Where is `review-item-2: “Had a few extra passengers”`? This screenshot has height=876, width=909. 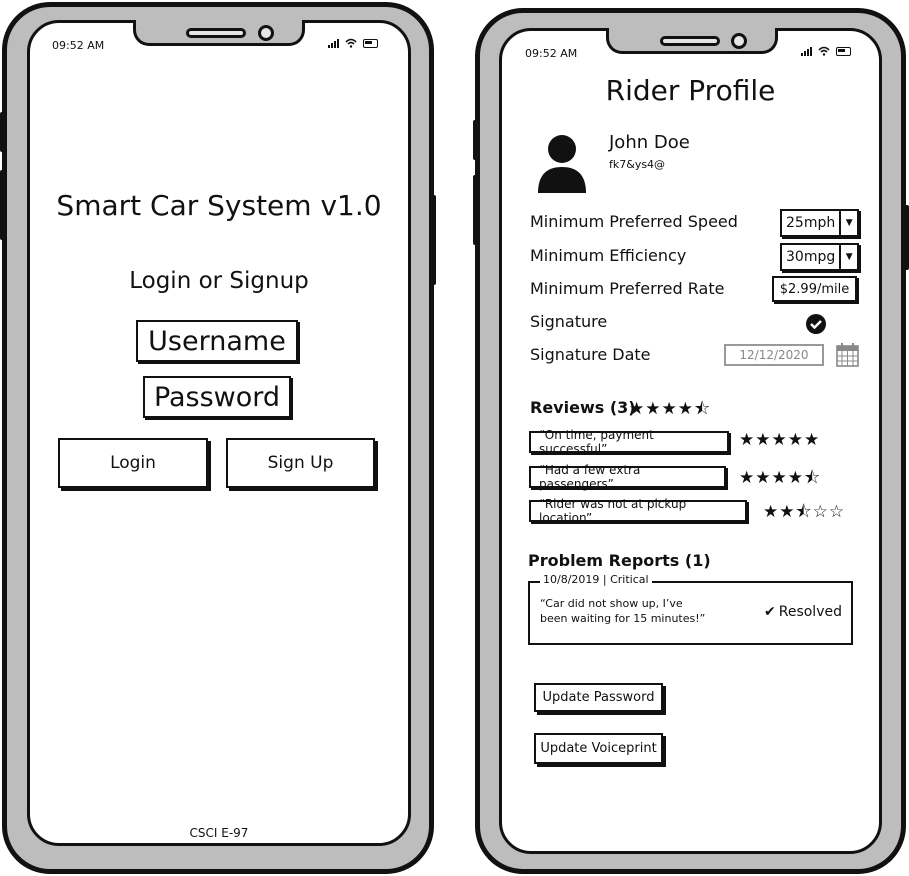
review-item-2: “Had a few extra passengers” is located at coordinates (627, 477).